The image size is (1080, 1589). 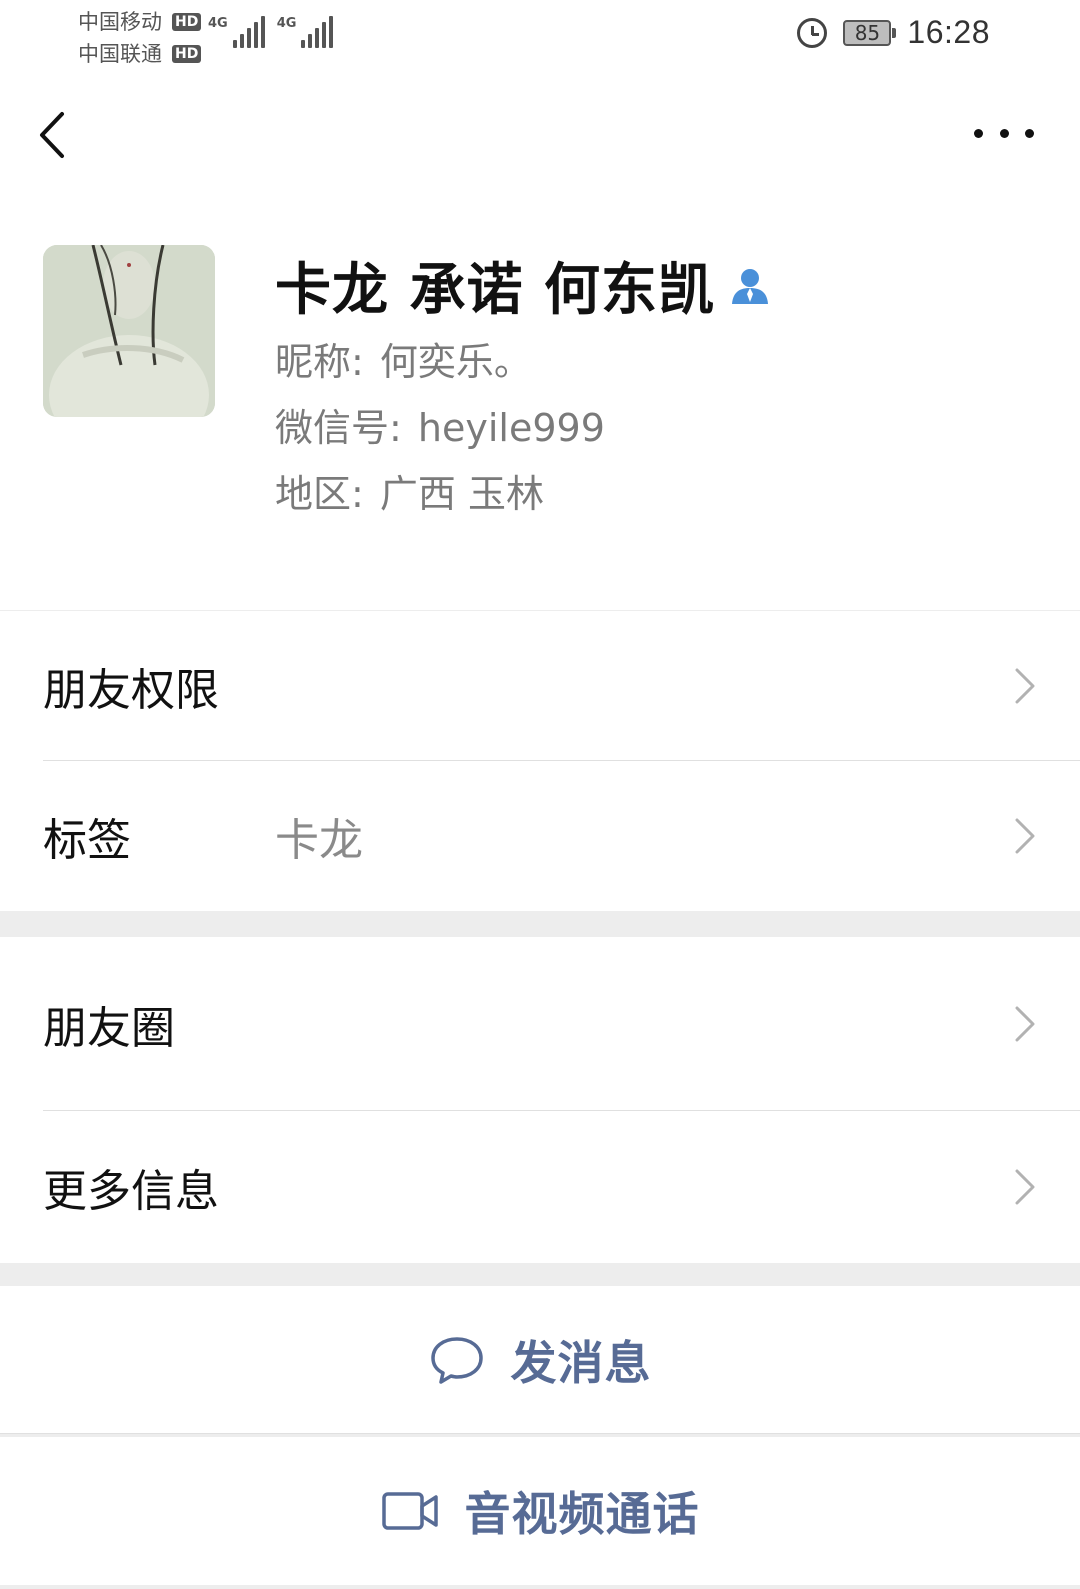 I want to click on carrier-info: 中国移动 HD 中国联通 HD, so click(x=140, y=38).